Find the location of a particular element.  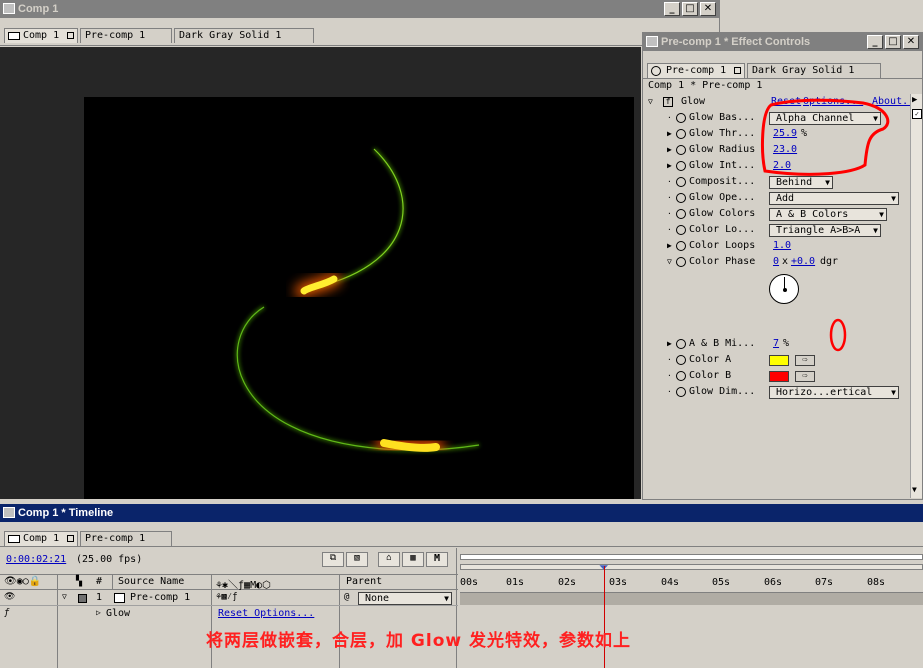

effect-row-name: Glow is located at coordinates (118, 613).